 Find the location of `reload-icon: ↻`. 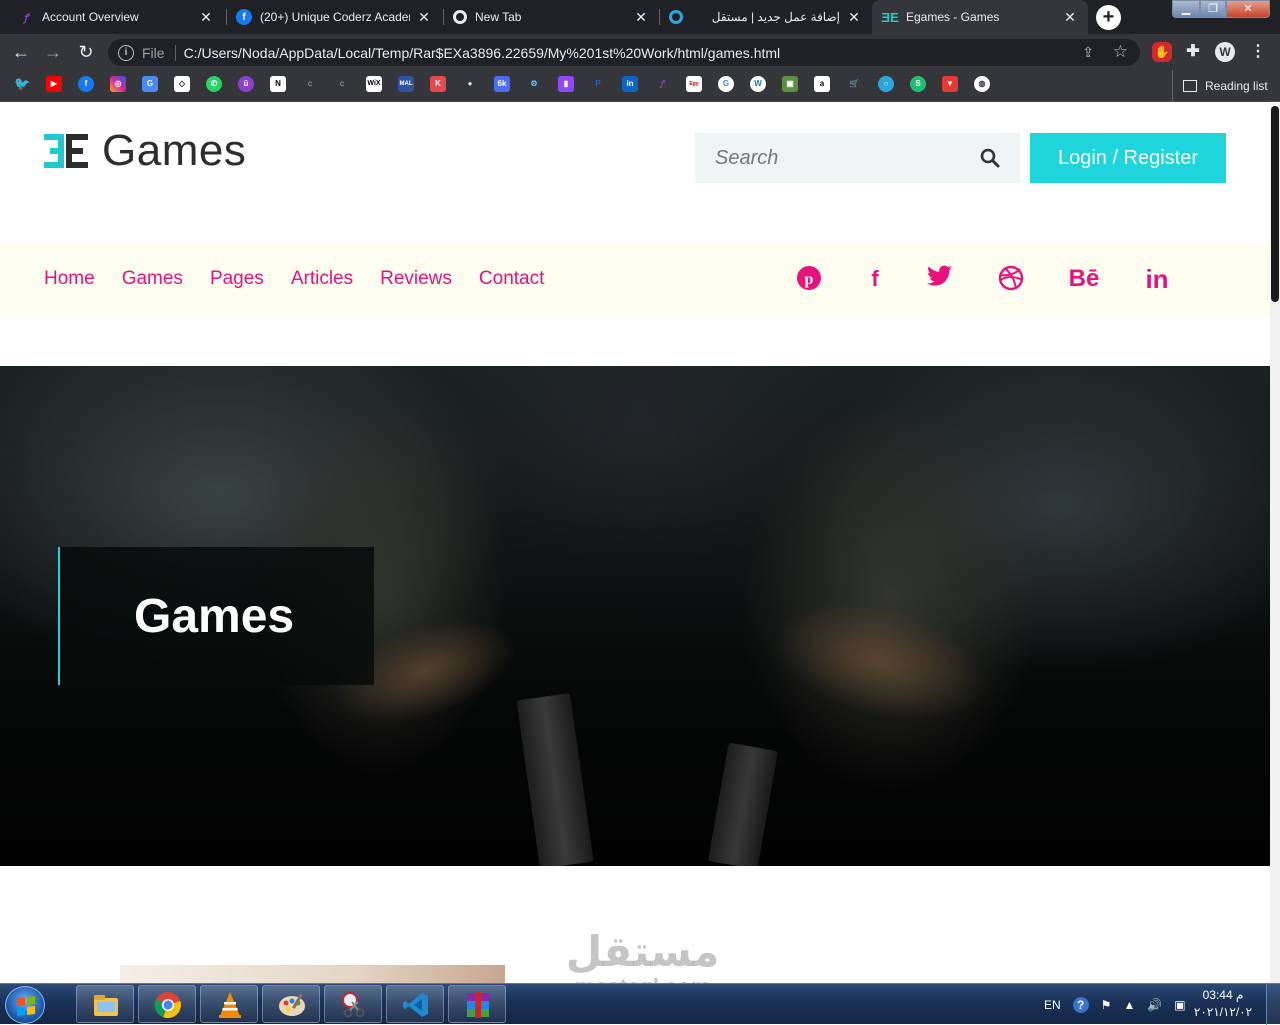

reload-icon: ↻ is located at coordinates (86, 52).